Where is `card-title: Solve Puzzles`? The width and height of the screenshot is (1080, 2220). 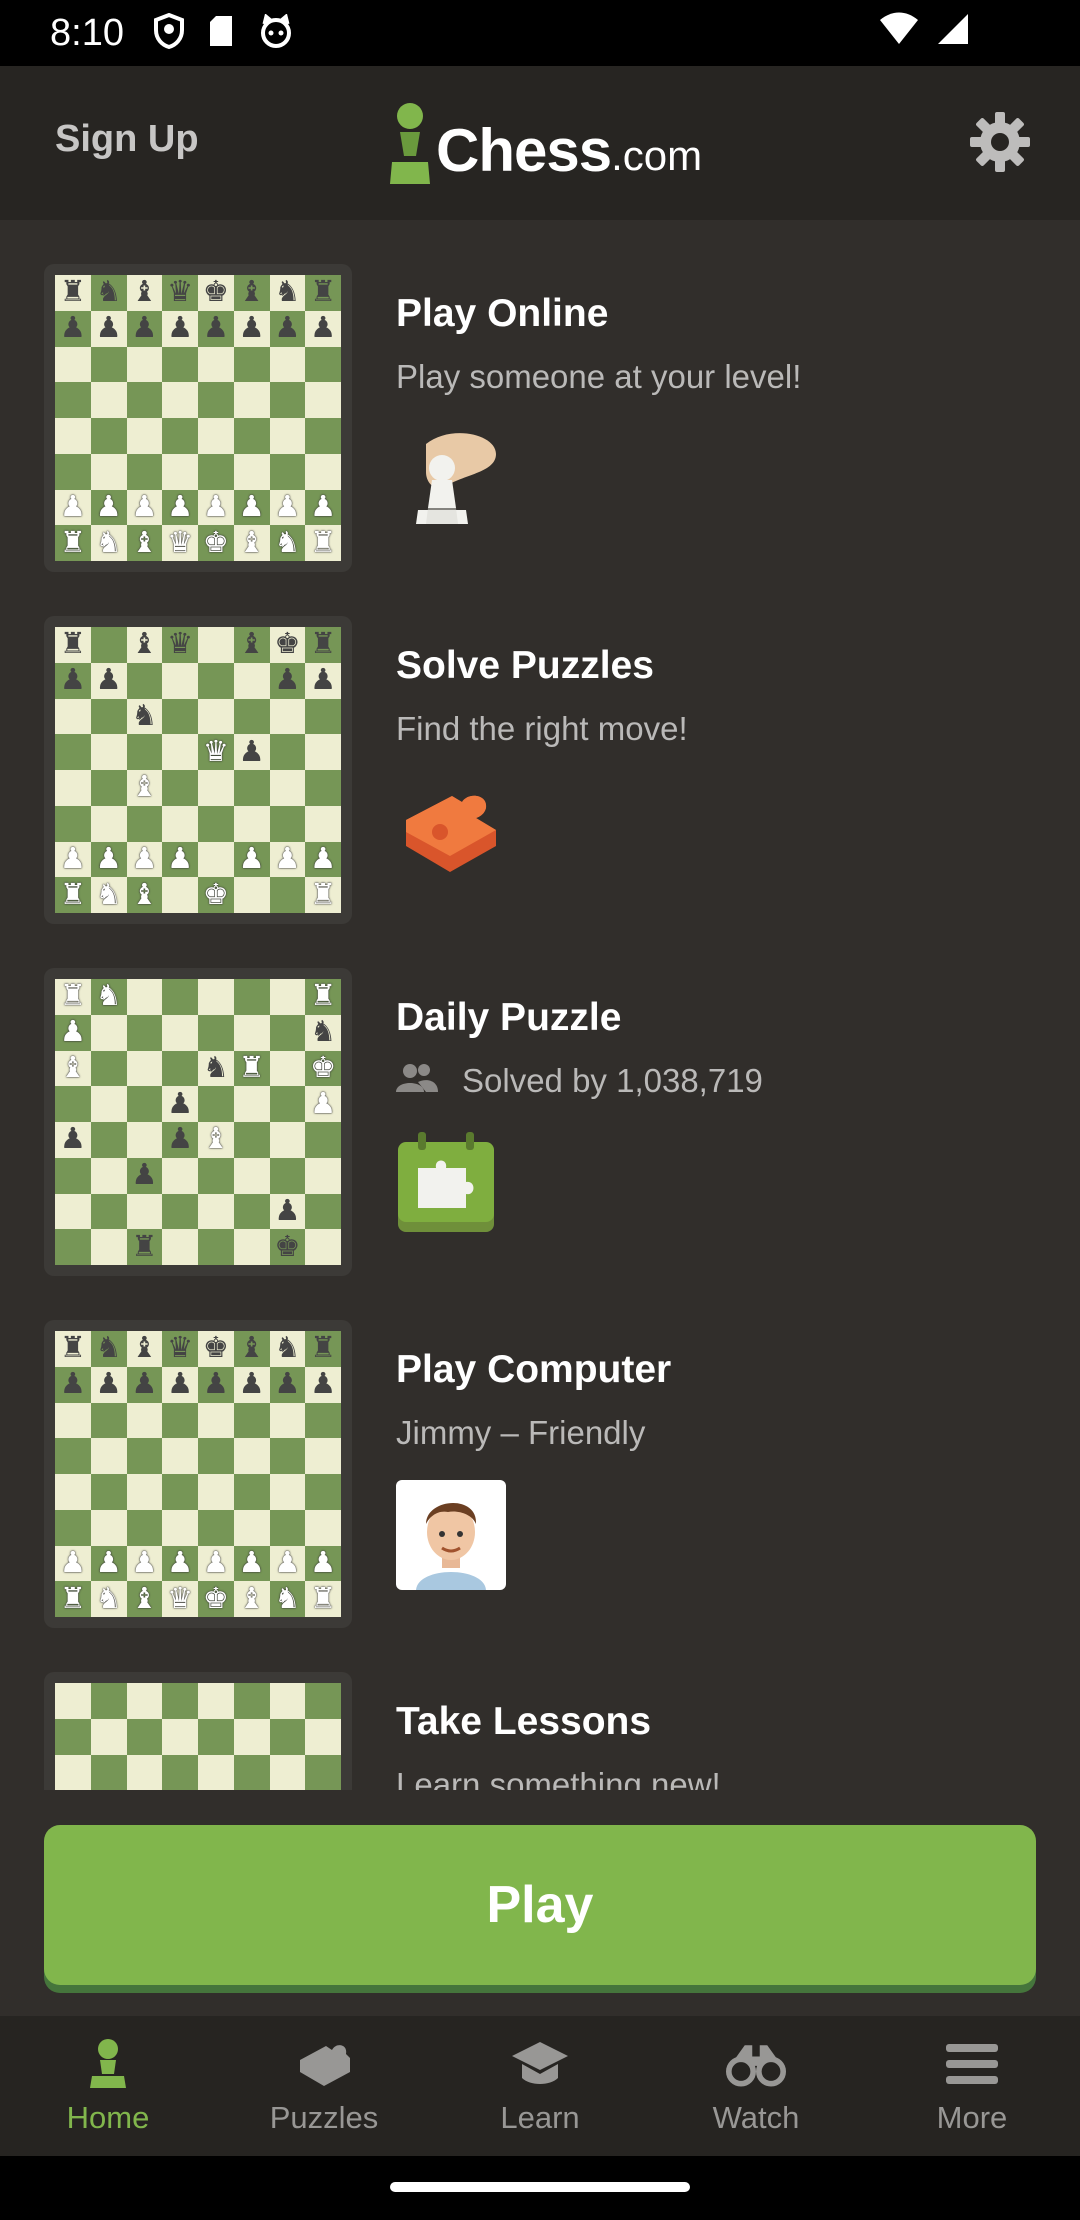 card-title: Solve Puzzles is located at coordinates (525, 665).